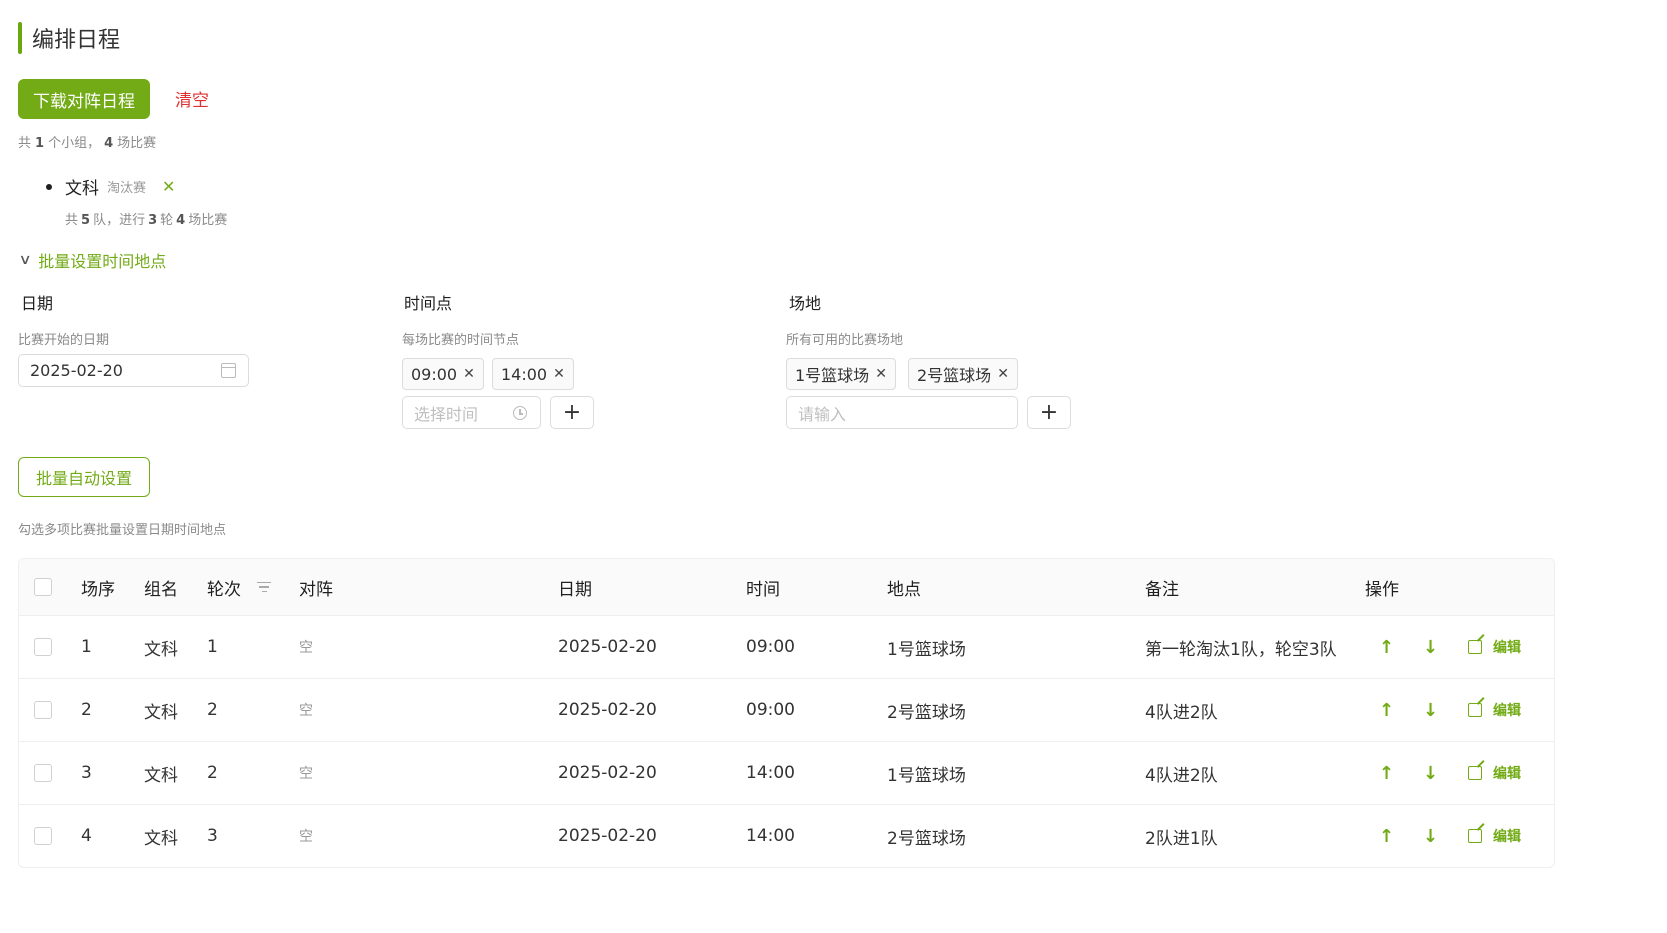  What do you see at coordinates (84, 99) in the screenshot?
I see `download-schedule-button: 下载对阵日程` at bounding box center [84, 99].